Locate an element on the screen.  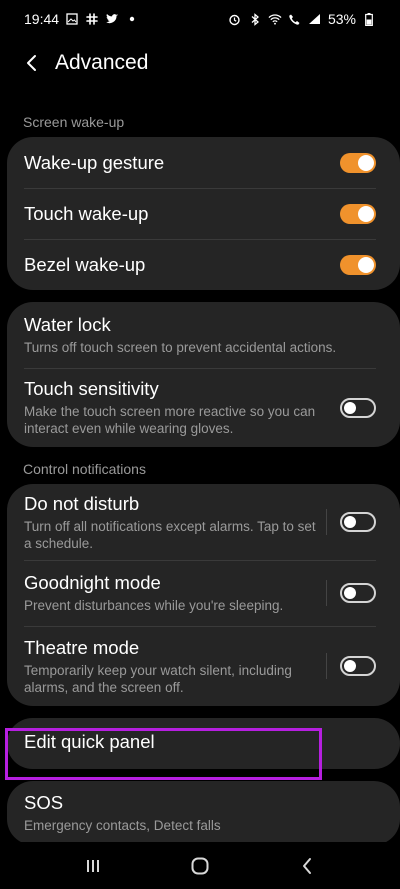
home-icon is located at coordinates (200, 866).